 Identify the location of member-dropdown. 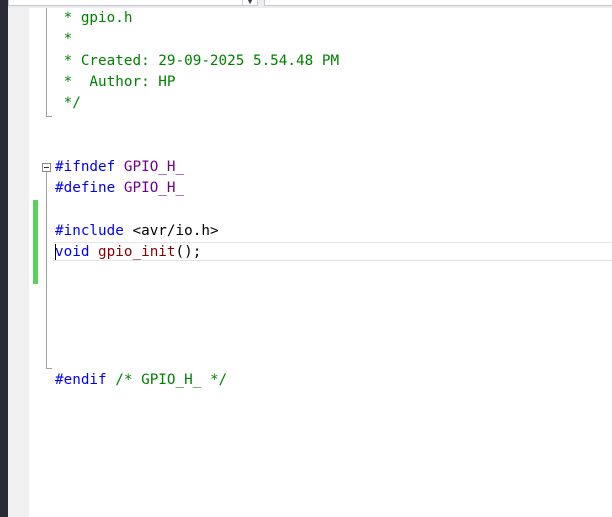
(438, 3).